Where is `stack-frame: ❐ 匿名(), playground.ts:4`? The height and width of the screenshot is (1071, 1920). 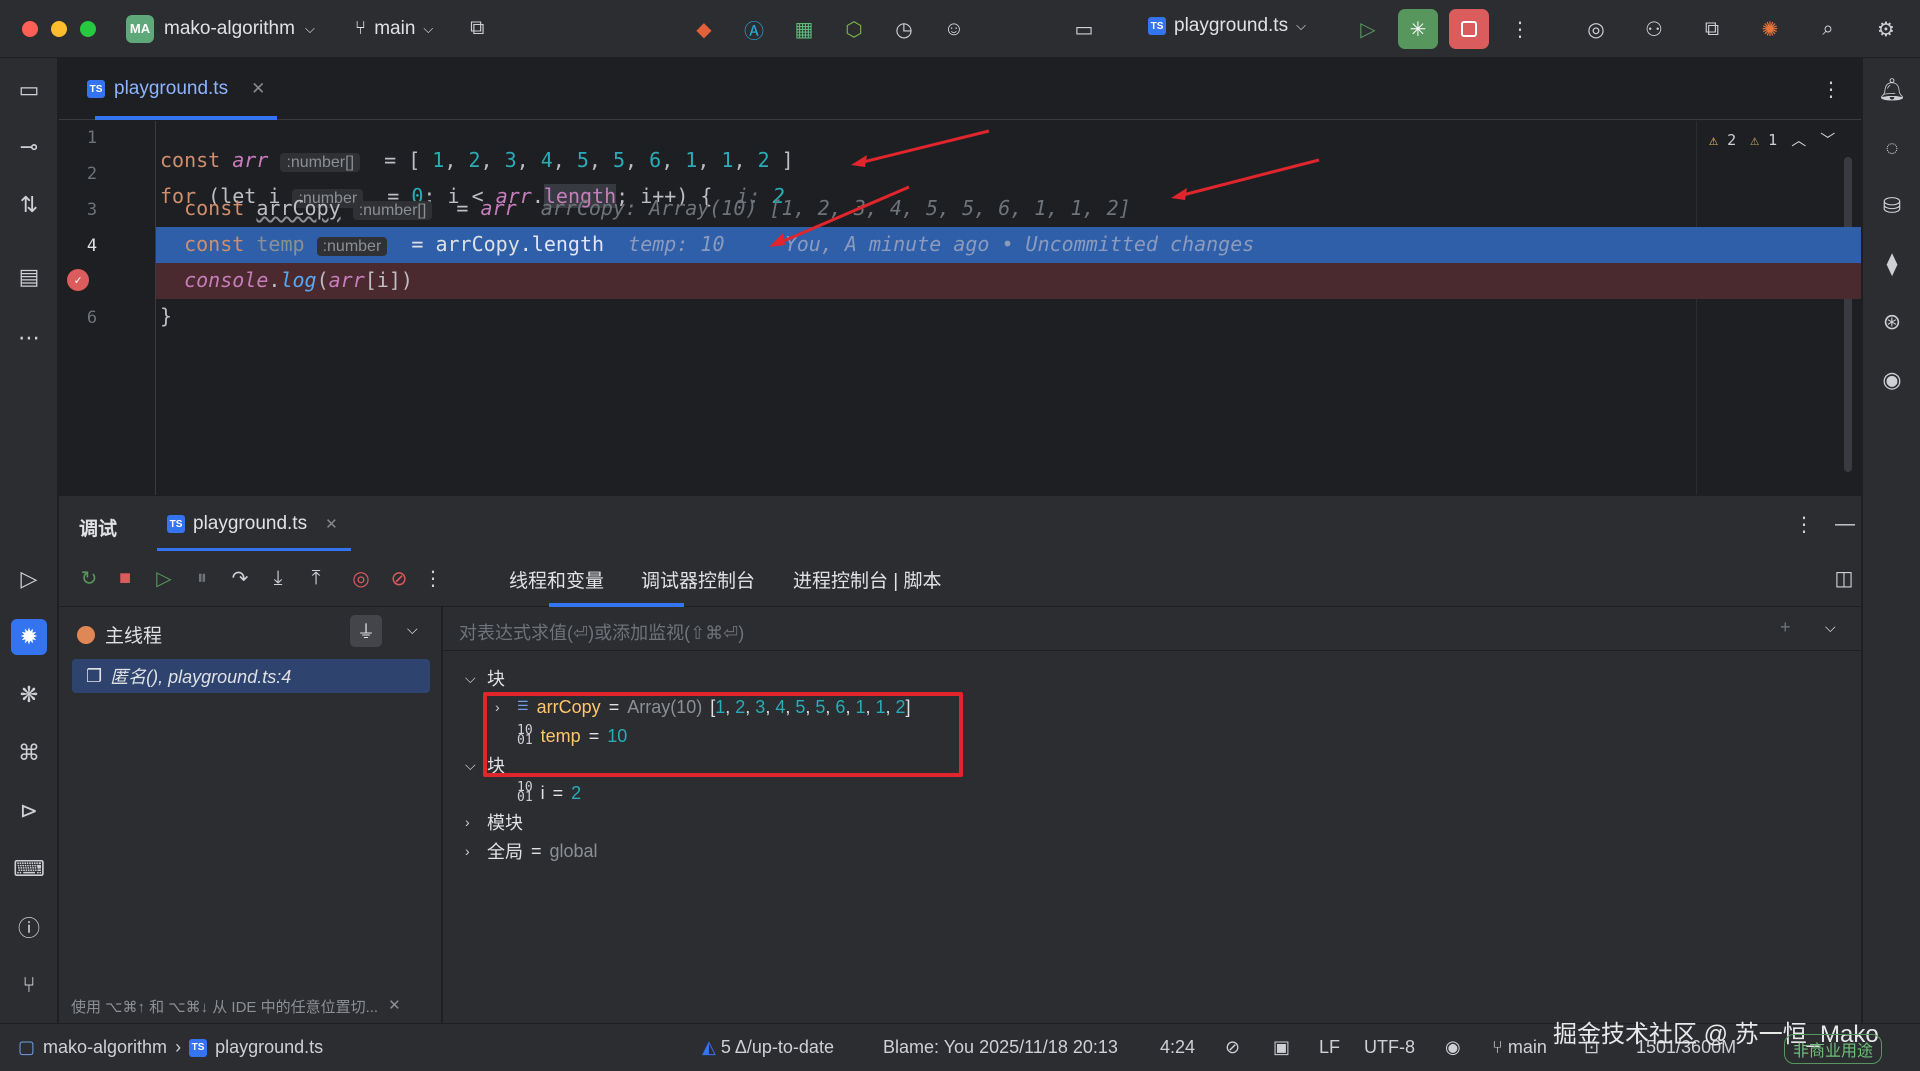
stack-frame: ❐ 匿名(), playground.ts:4 is located at coordinates (251, 676).